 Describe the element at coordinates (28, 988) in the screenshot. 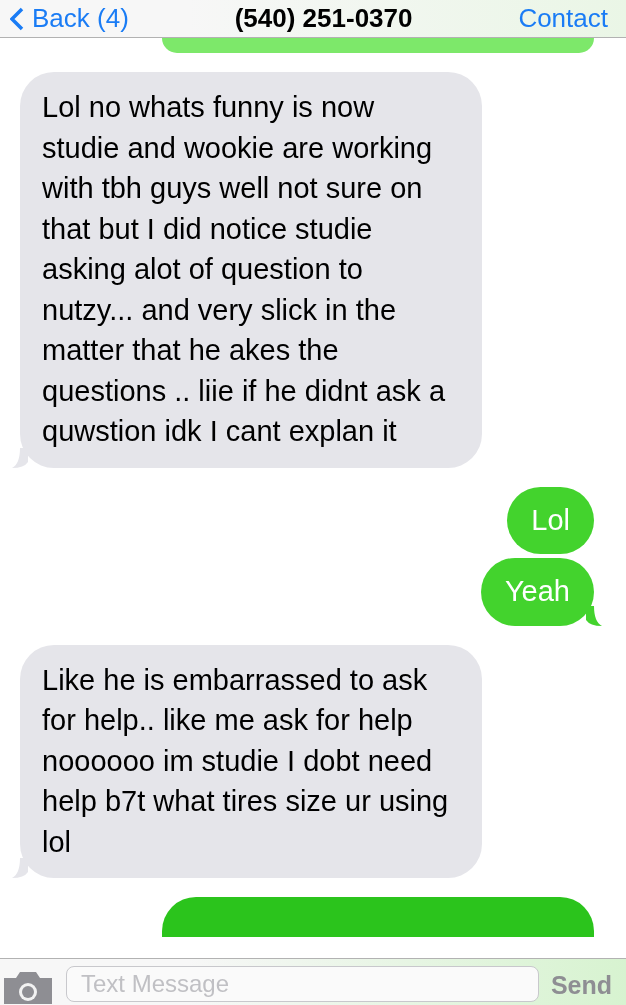

I see `camera-icon` at that location.